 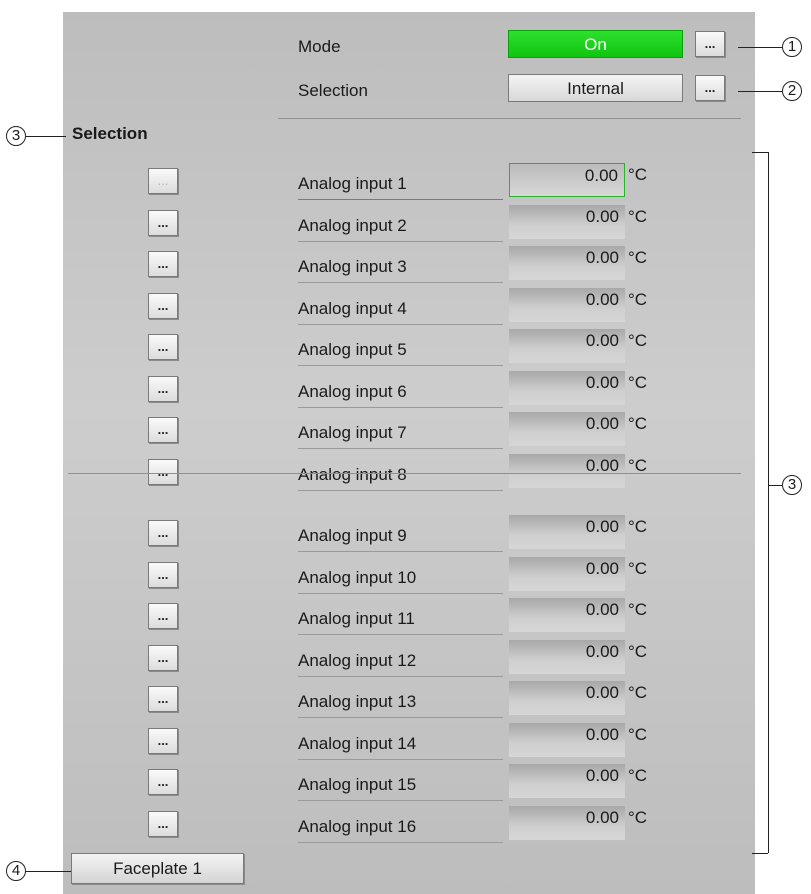 I want to click on input-label: Analog input 7, so click(x=400, y=436).